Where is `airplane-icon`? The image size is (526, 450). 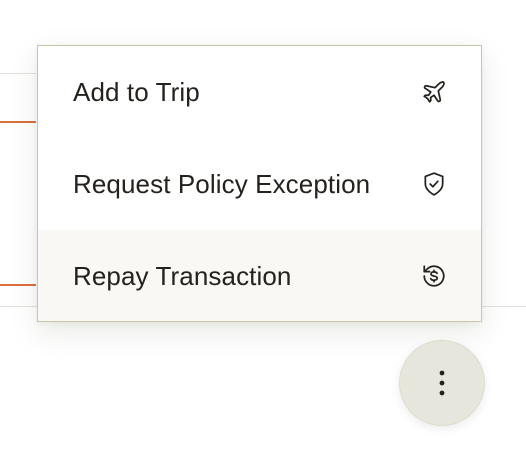 airplane-icon is located at coordinates (434, 92).